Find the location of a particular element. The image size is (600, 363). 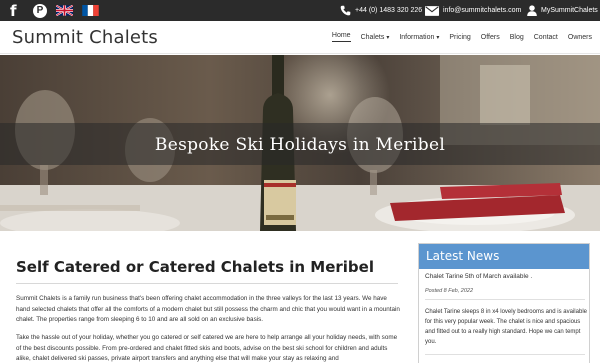

nav-pricing: Pricing is located at coordinates (459, 37).